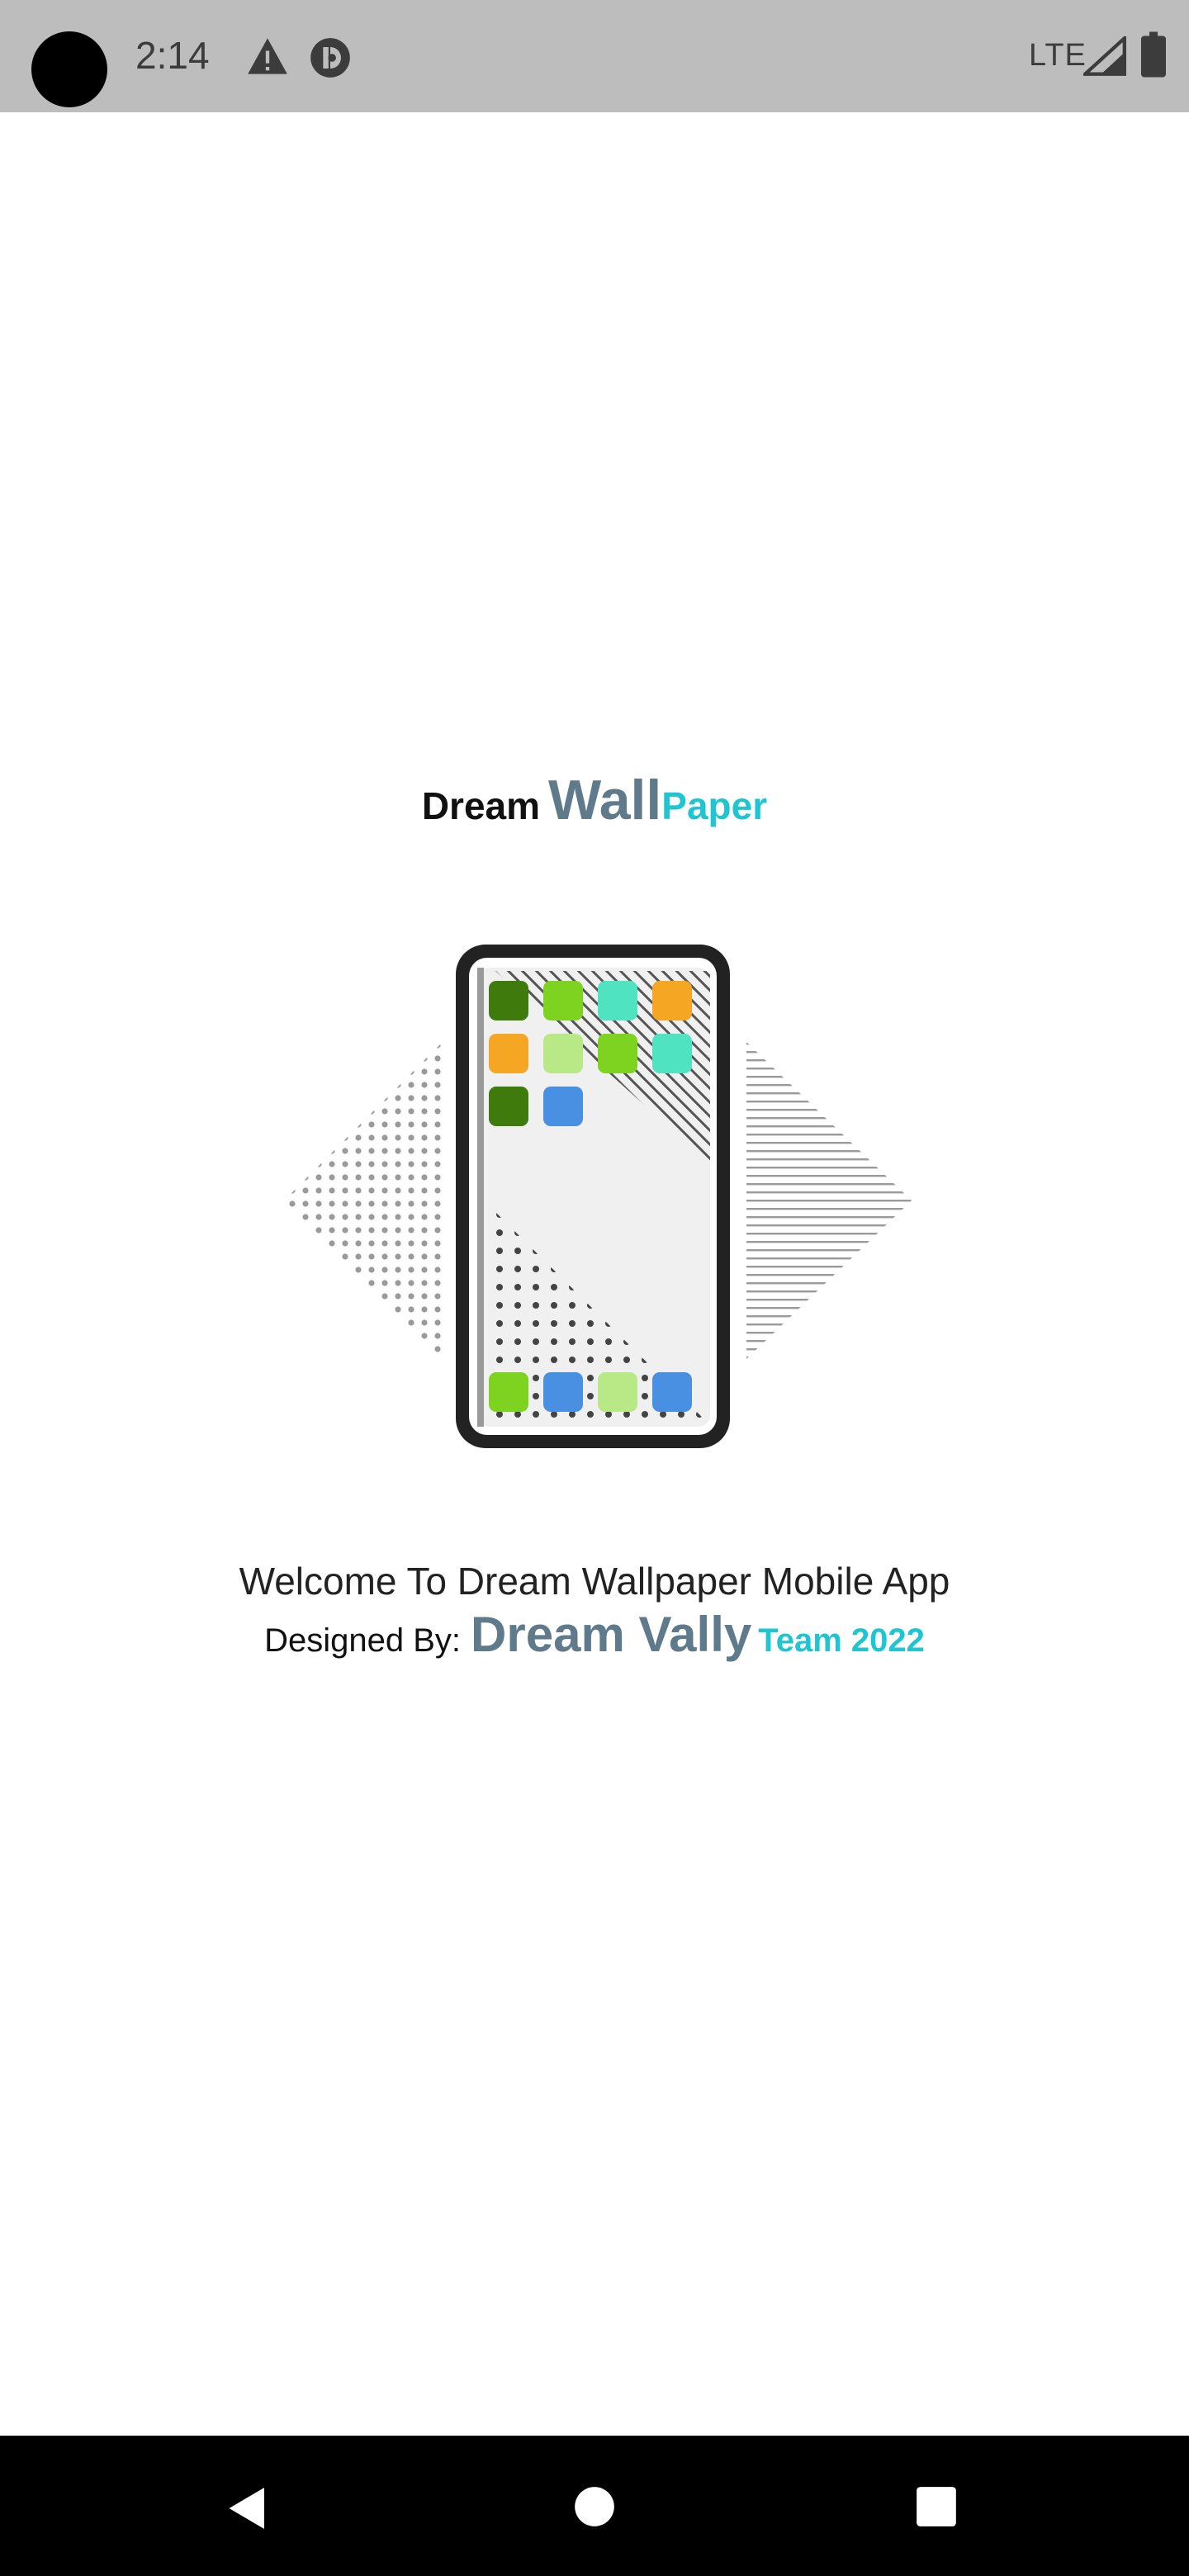 The image size is (1189, 2576). I want to click on recents-icon, so click(936, 2506).